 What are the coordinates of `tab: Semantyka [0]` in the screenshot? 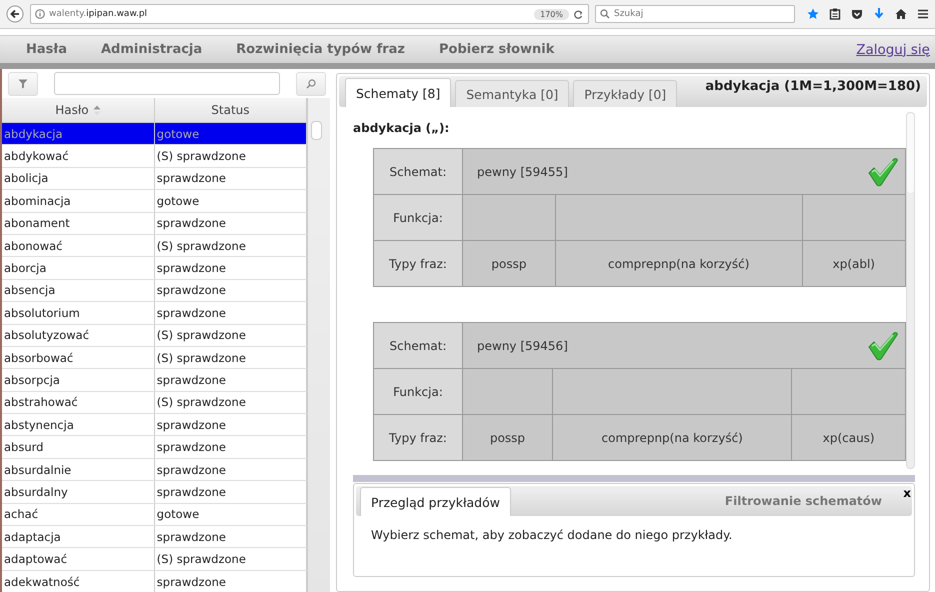 It's located at (512, 93).